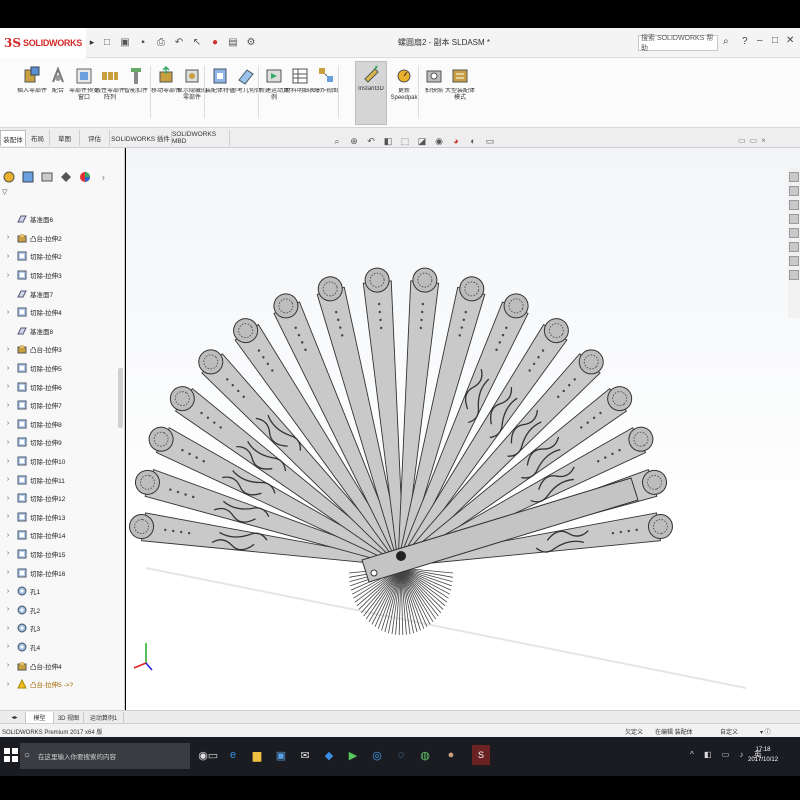 The image size is (800, 800). What do you see at coordinates (305, 755) in the screenshot?
I see `mail-icon: ✉` at bounding box center [305, 755].